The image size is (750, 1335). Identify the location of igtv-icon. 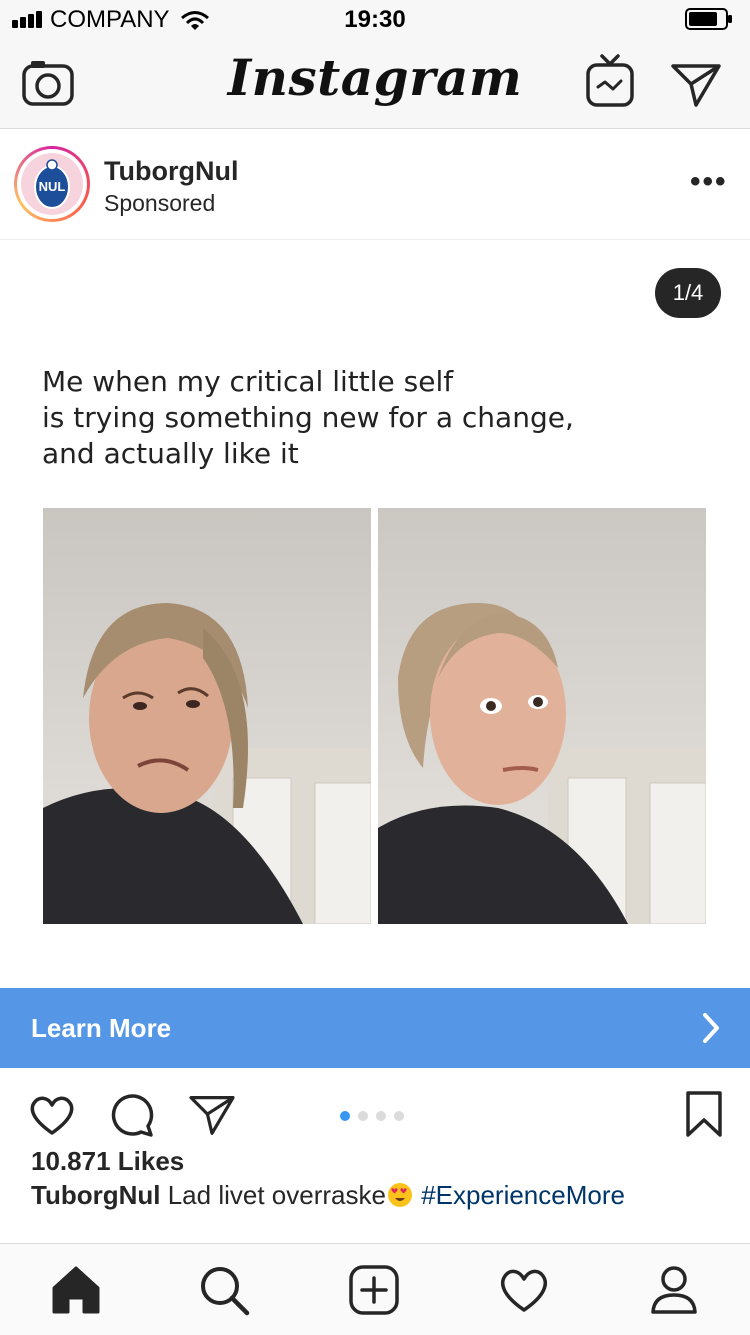
(610, 81).